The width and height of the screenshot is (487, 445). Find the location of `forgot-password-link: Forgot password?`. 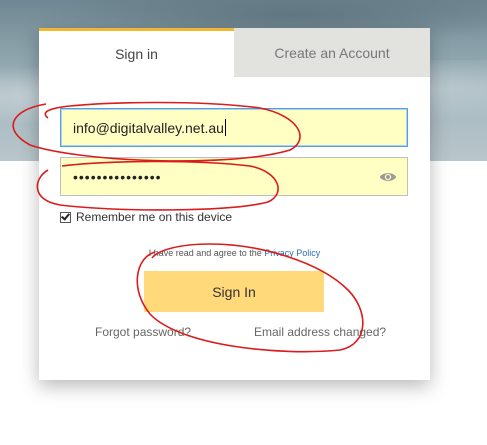

forgot-password-link: Forgot password? is located at coordinates (143, 332).